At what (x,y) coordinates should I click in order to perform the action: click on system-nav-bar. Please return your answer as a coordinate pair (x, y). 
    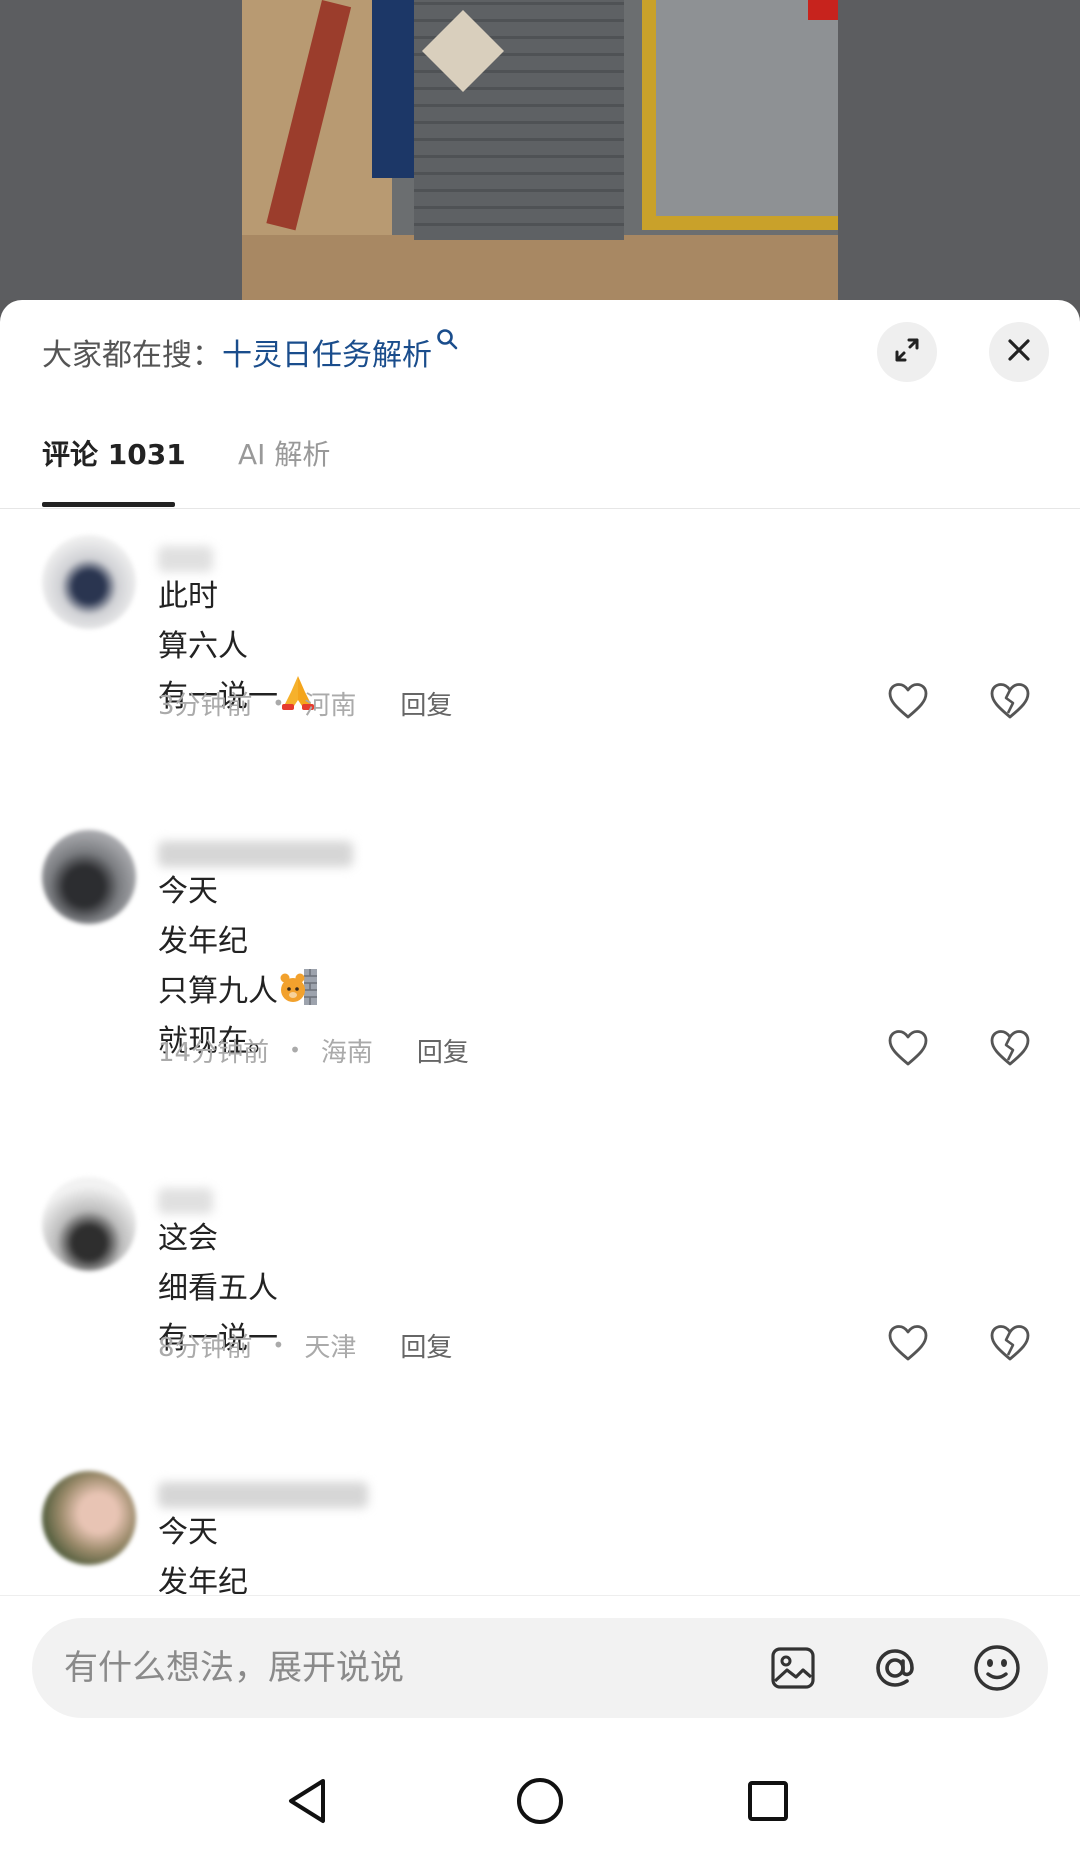
    Looking at the image, I should click on (540, 1808).